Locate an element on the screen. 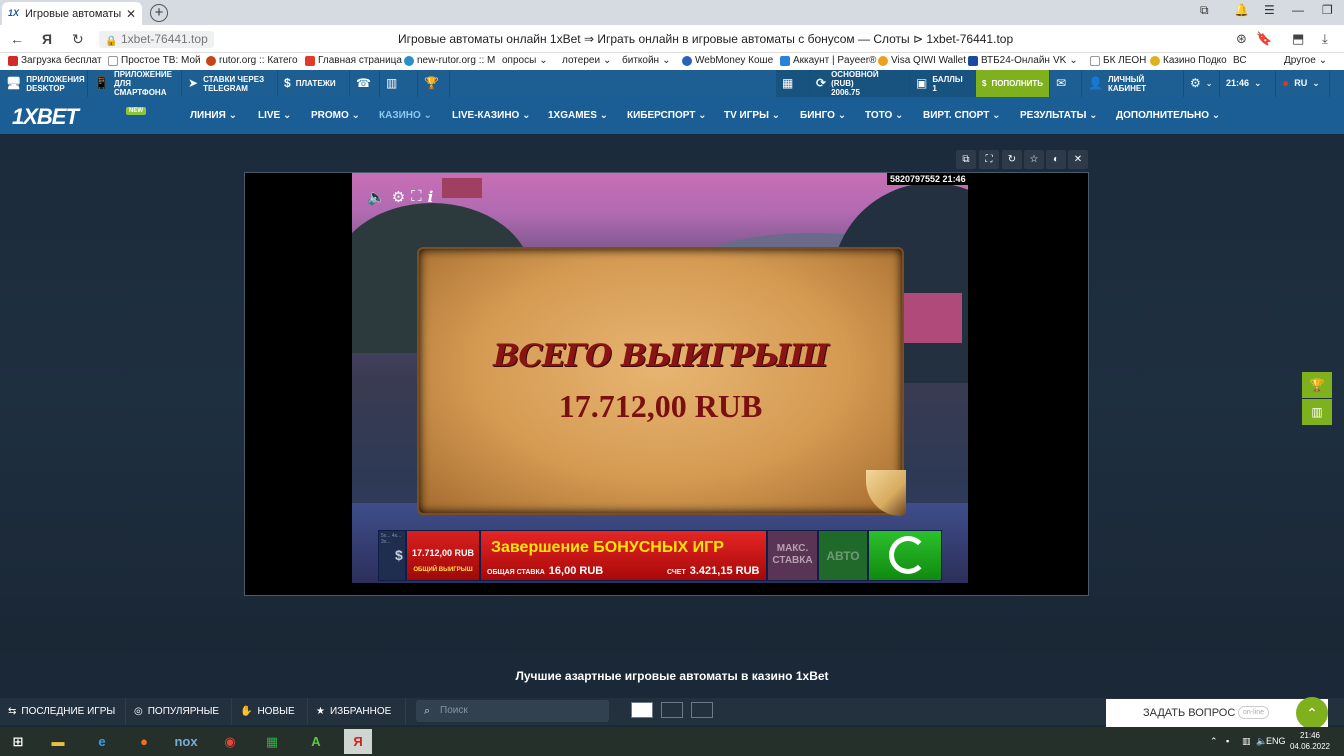 The width and height of the screenshot is (1344, 756). bookmark-item: Visa QIWI Wallet is located at coordinates (922, 60).